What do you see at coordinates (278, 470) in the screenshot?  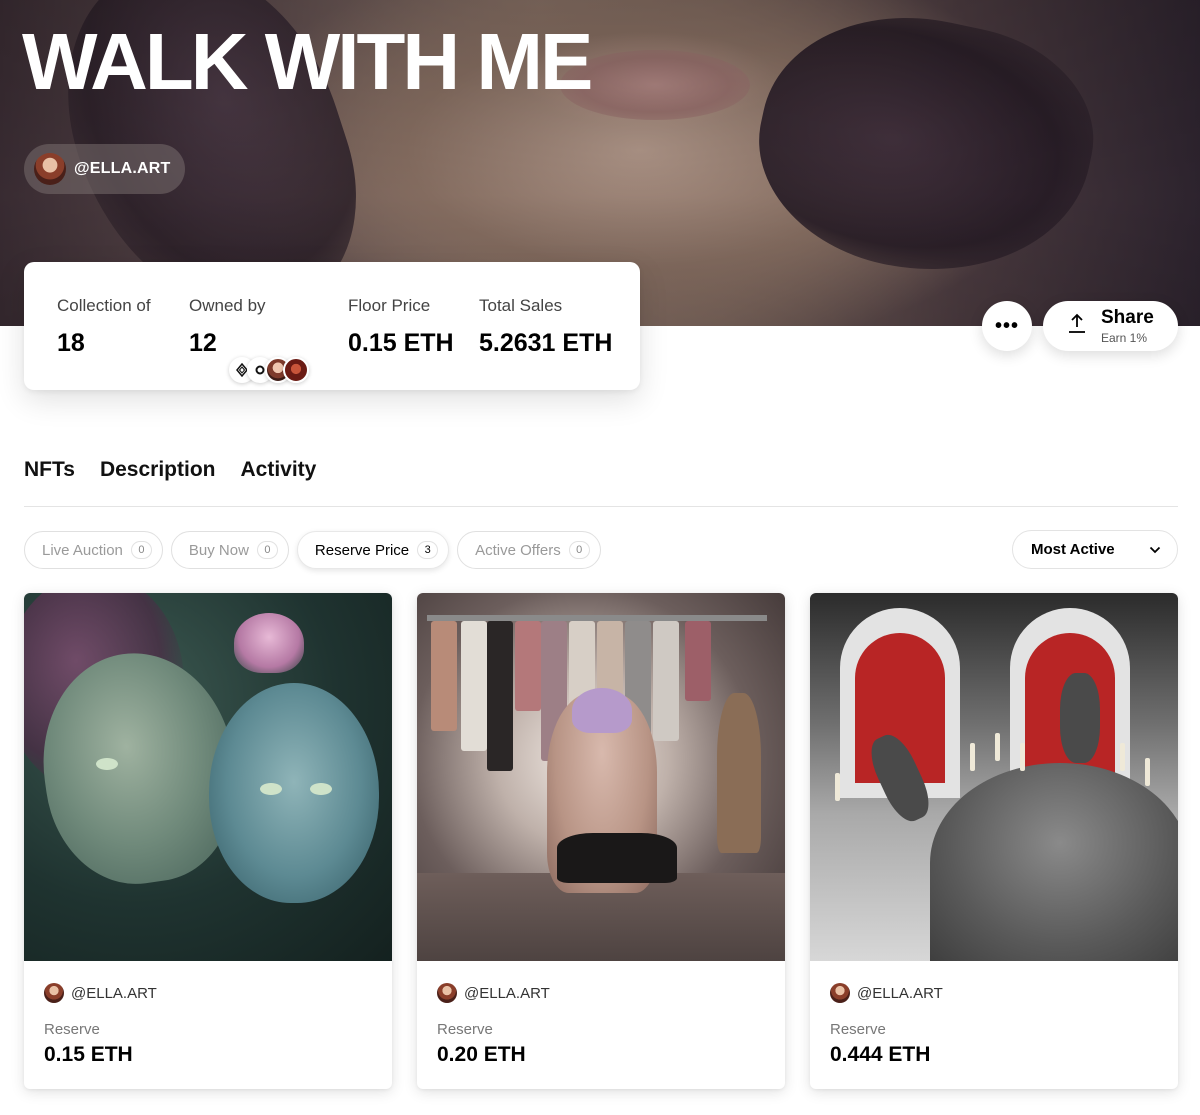 I see `tab-activity: Activity` at bounding box center [278, 470].